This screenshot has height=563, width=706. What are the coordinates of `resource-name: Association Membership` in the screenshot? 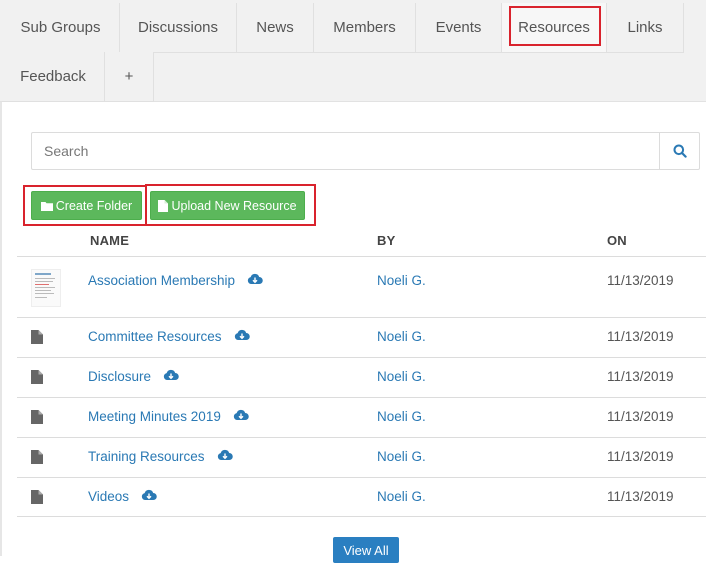 It's located at (161, 280).